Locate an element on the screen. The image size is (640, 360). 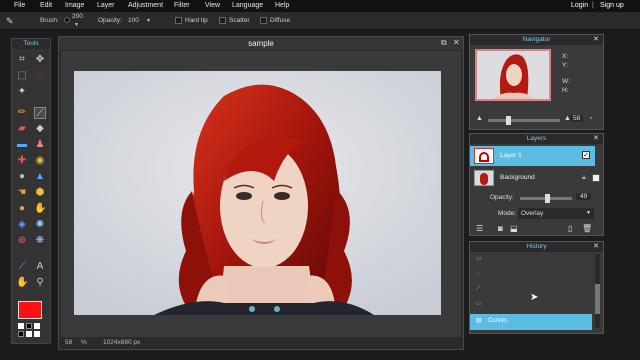
blend-mode-value: Overlay is located at coordinates (532, 213).